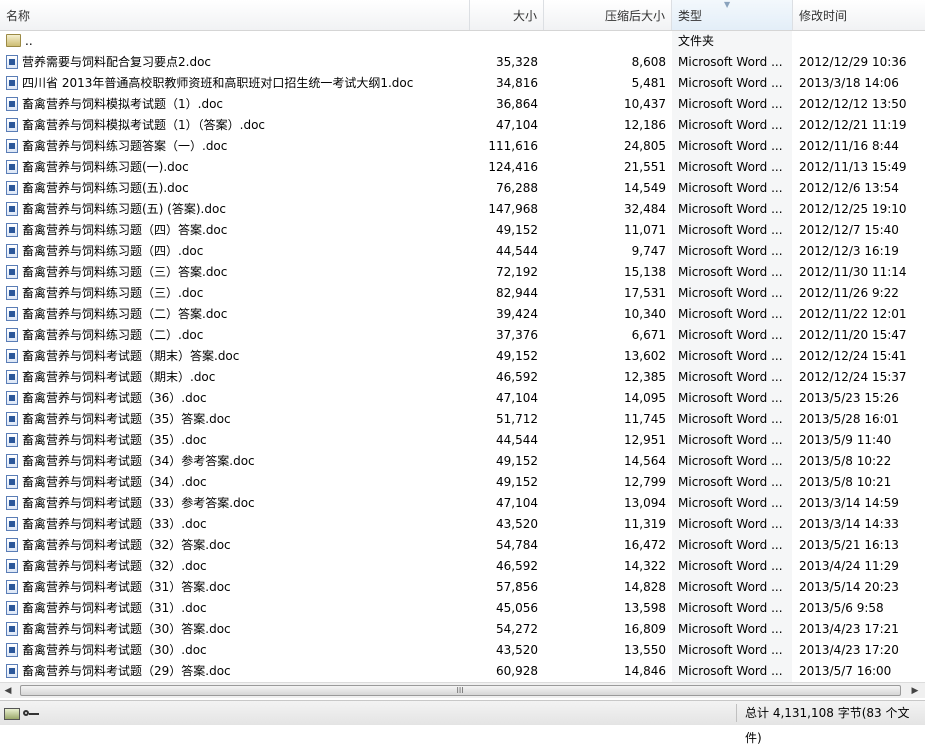 This screenshot has width=925, height=751. Describe the element at coordinates (126, 545) in the screenshot. I see `file-name: 畜禽营养与饲料考试题（32）答案.doc` at that location.